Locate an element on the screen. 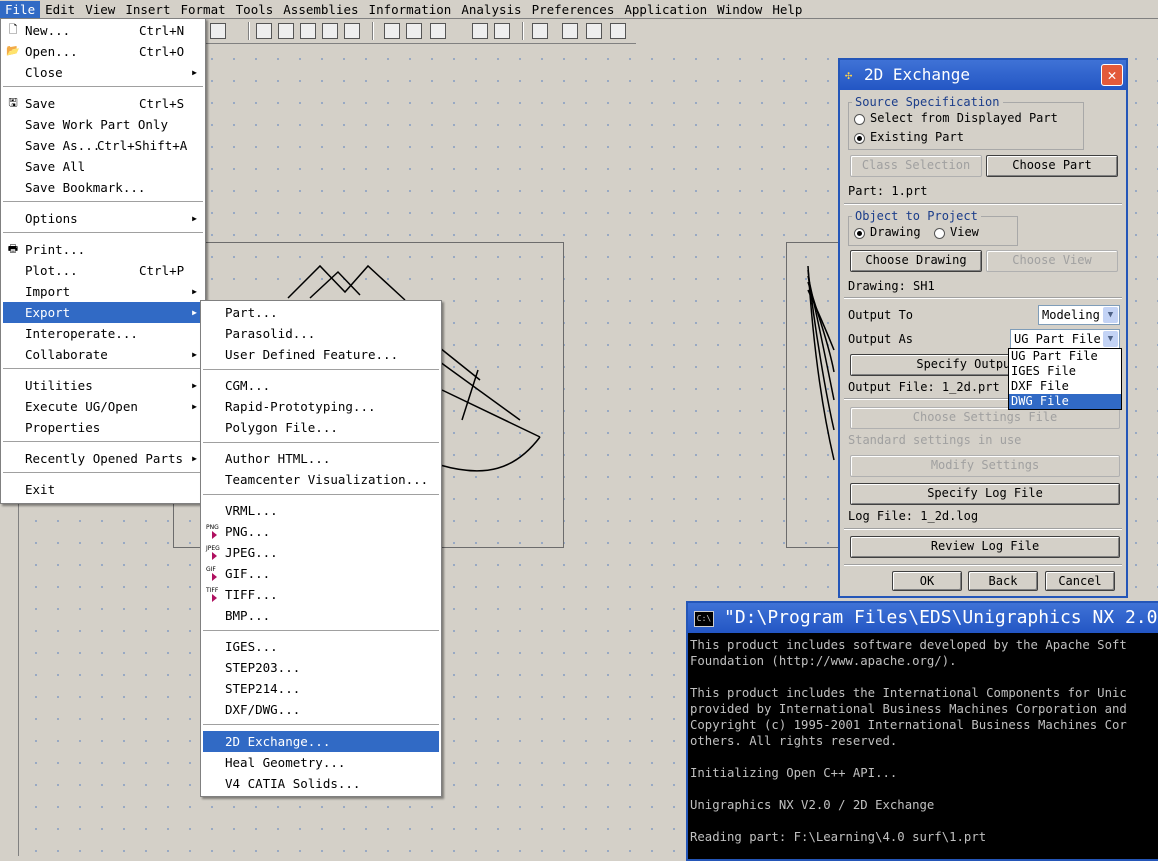 This screenshot has height=861, width=1158. radio-drawing is located at coordinates (859, 233).